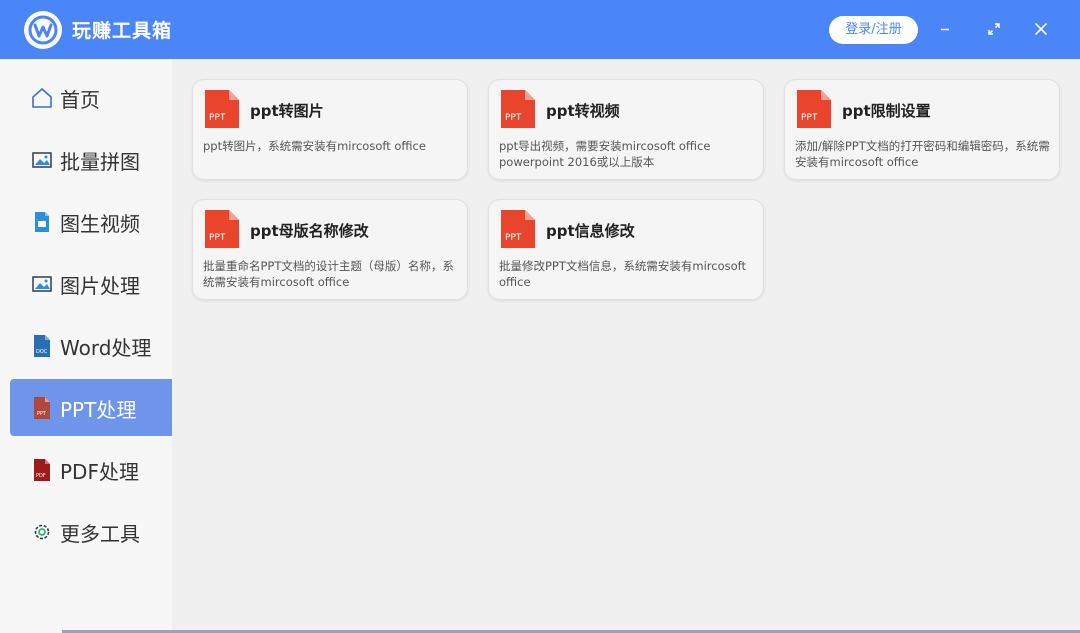 Image resolution: width=1080 pixels, height=633 pixels. Describe the element at coordinates (100, 224) in the screenshot. I see `sidebar-item-label: 图生视频` at that location.